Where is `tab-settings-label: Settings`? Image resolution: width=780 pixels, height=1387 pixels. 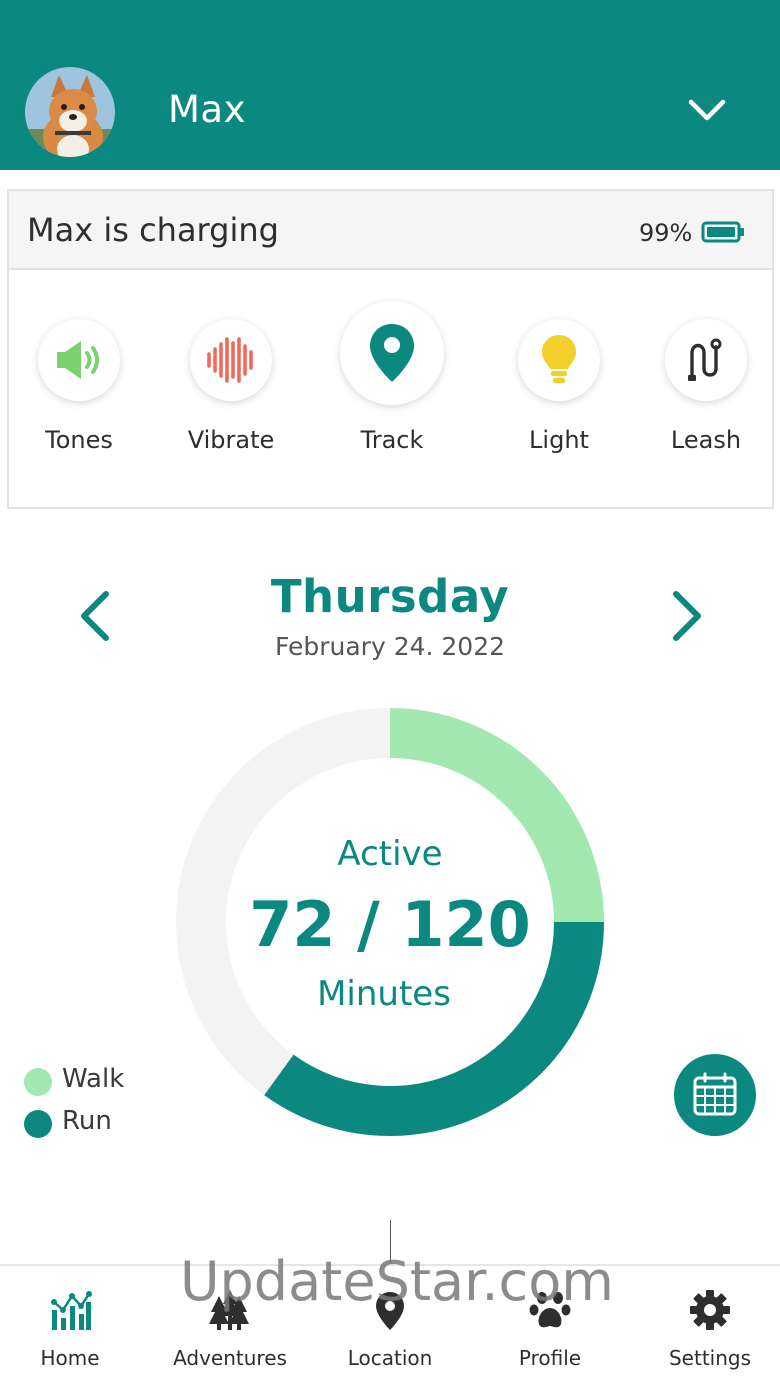 tab-settings-label: Settings is located at coordinates (710, 1358).